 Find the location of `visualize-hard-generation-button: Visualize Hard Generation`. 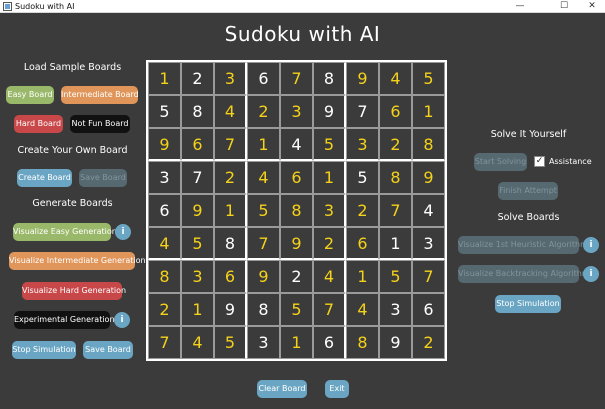

visualize-hard-generation-button: Visualize Hard Generation is located at coordinates (74, 291).